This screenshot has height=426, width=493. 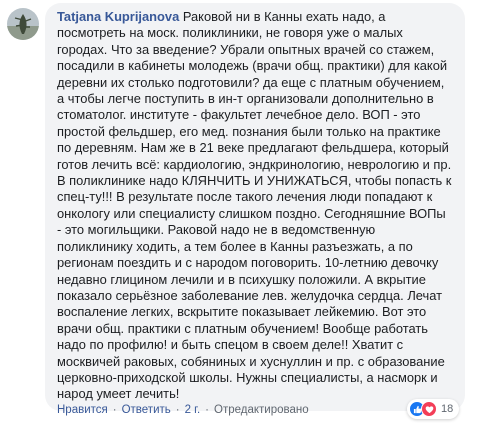 What do you see at coordinates (118, 16) in the screenshot?
I see `comment-author: Tatjana Kuprijanova` at bounding box center [118, 16].